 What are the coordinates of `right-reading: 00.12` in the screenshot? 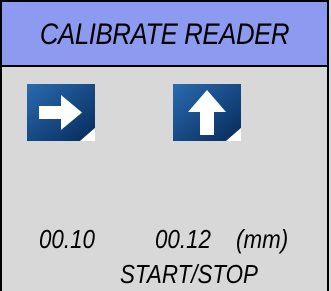 It's located at (183, 239).